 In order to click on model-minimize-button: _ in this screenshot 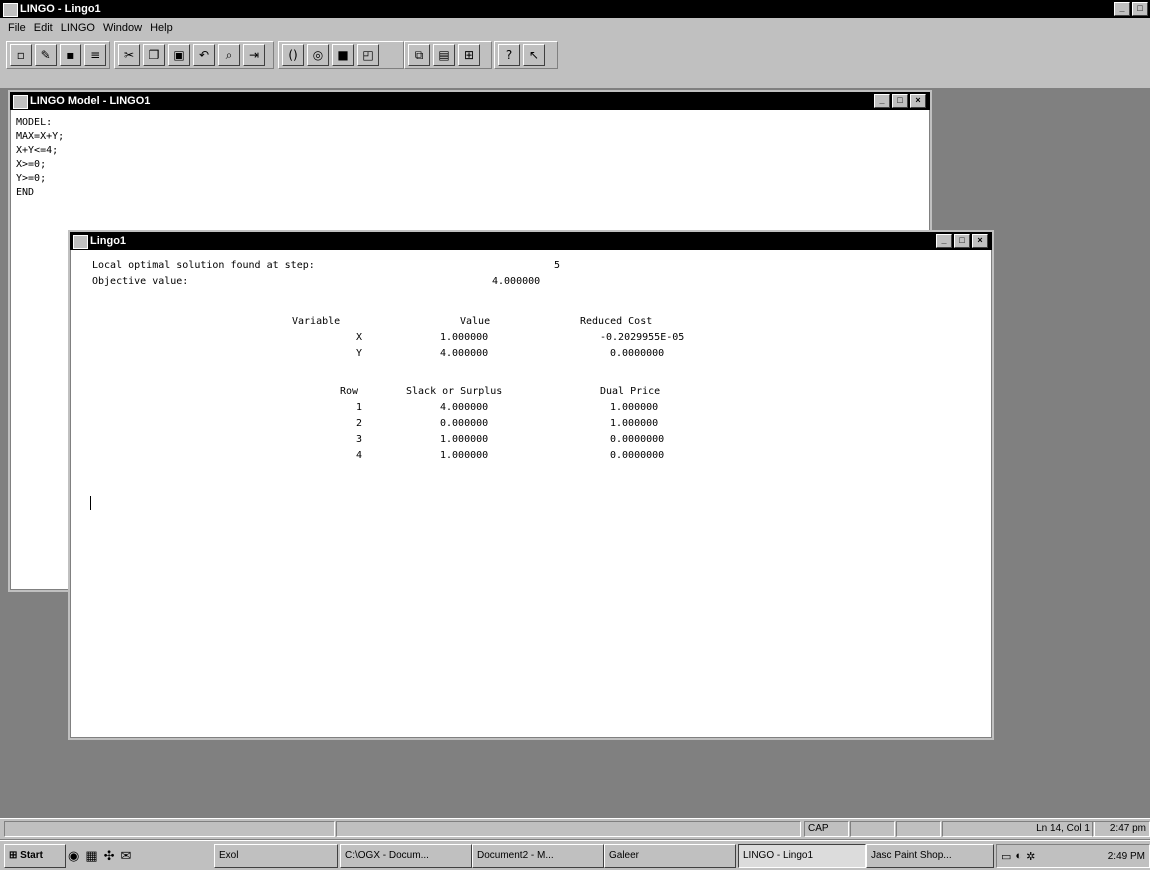, I will do `click(882, 101)`.